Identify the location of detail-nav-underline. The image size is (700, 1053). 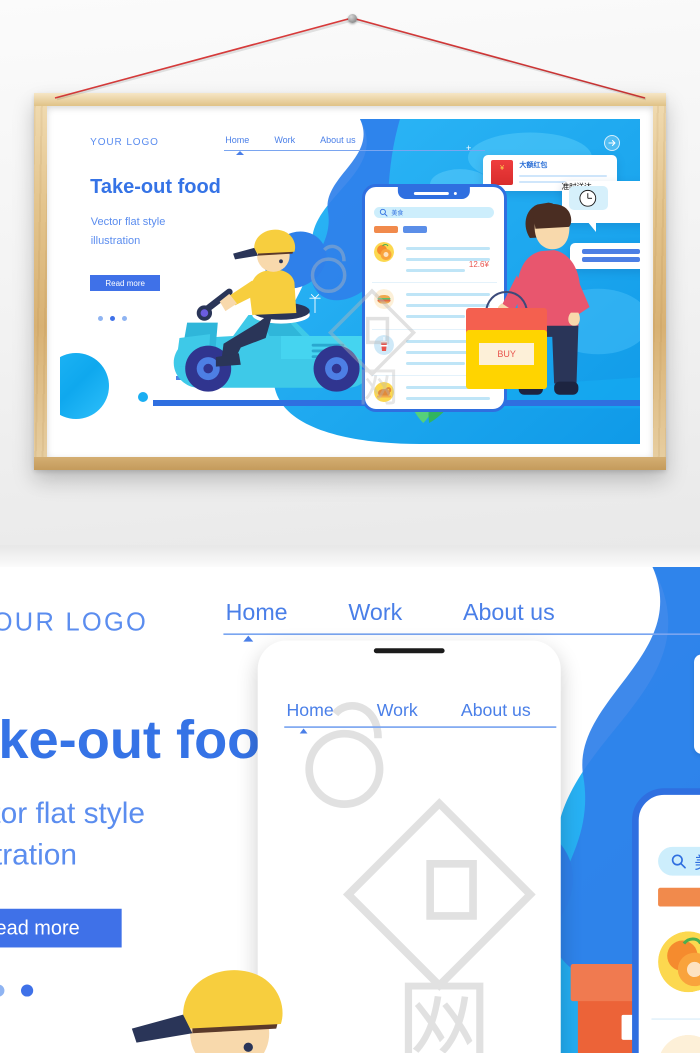
(461, 634).